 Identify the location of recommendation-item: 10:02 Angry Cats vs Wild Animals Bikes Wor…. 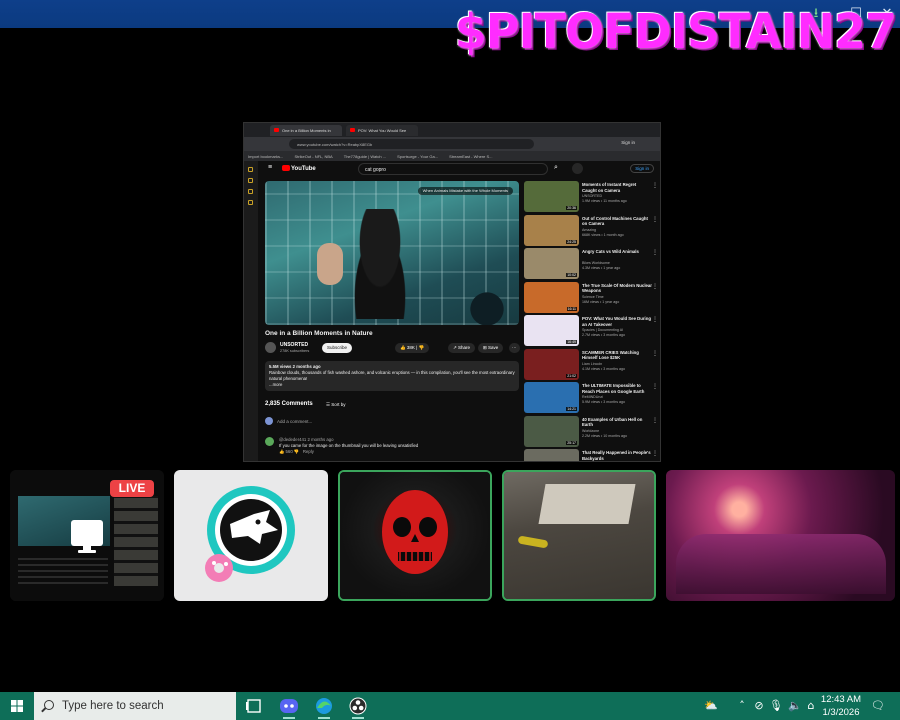
(592, 265).